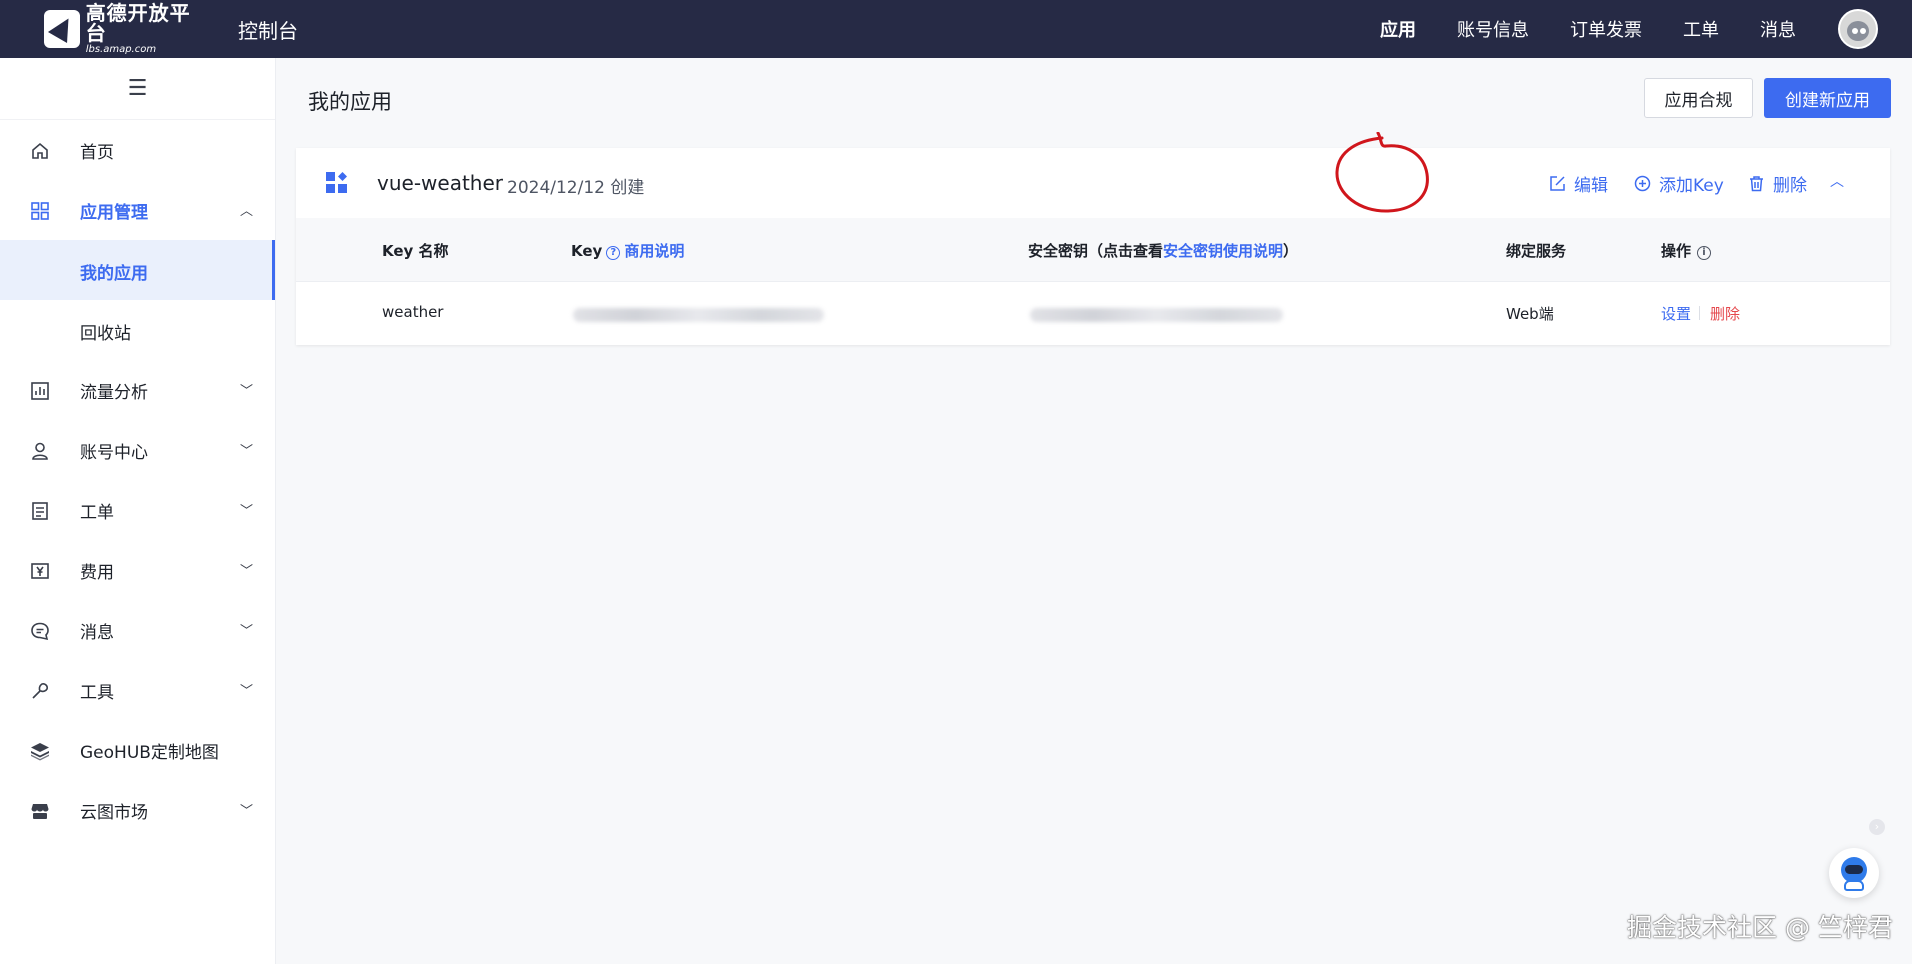 Image resolution: width=1912 pixels, height=964 pixels. What do you see at coordinates (138, 23) in the screenshot?
I see `logo-name: 高德开放平台` at bounding box center [138, 23].